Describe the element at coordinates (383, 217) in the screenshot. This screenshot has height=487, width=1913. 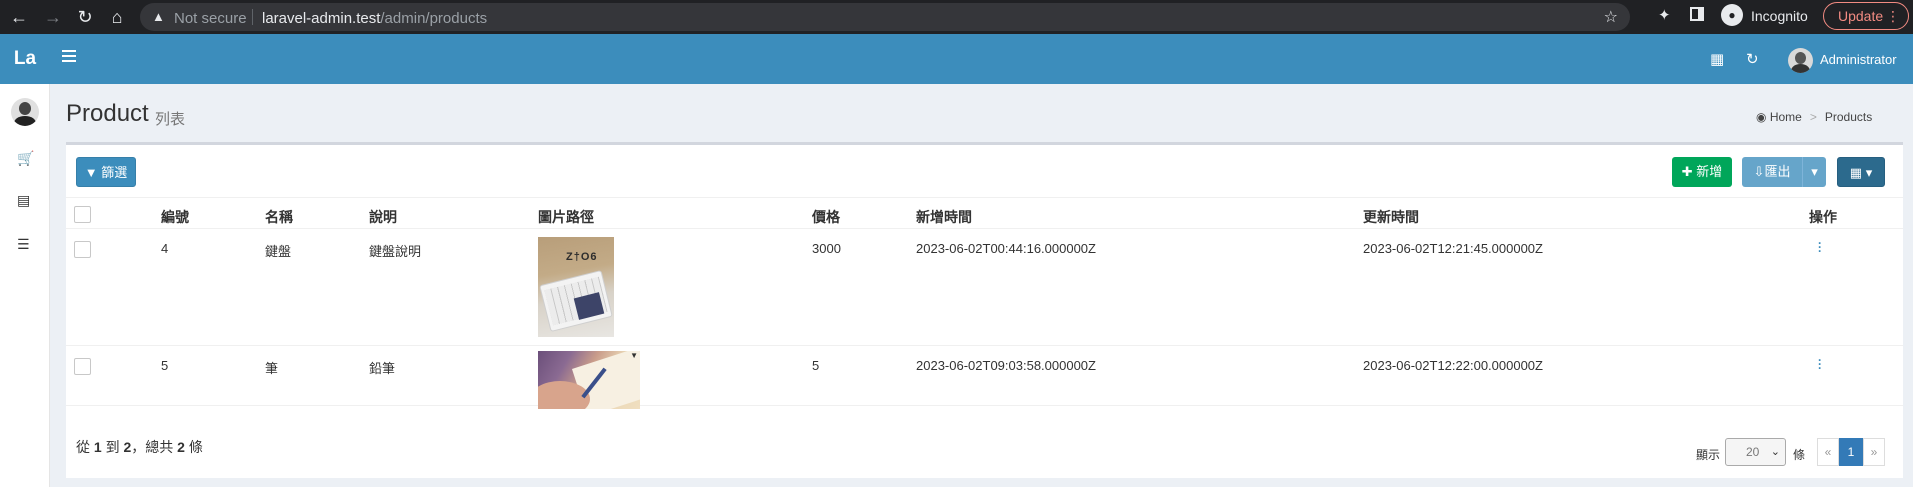
I see `col-description: 說明` at that location.